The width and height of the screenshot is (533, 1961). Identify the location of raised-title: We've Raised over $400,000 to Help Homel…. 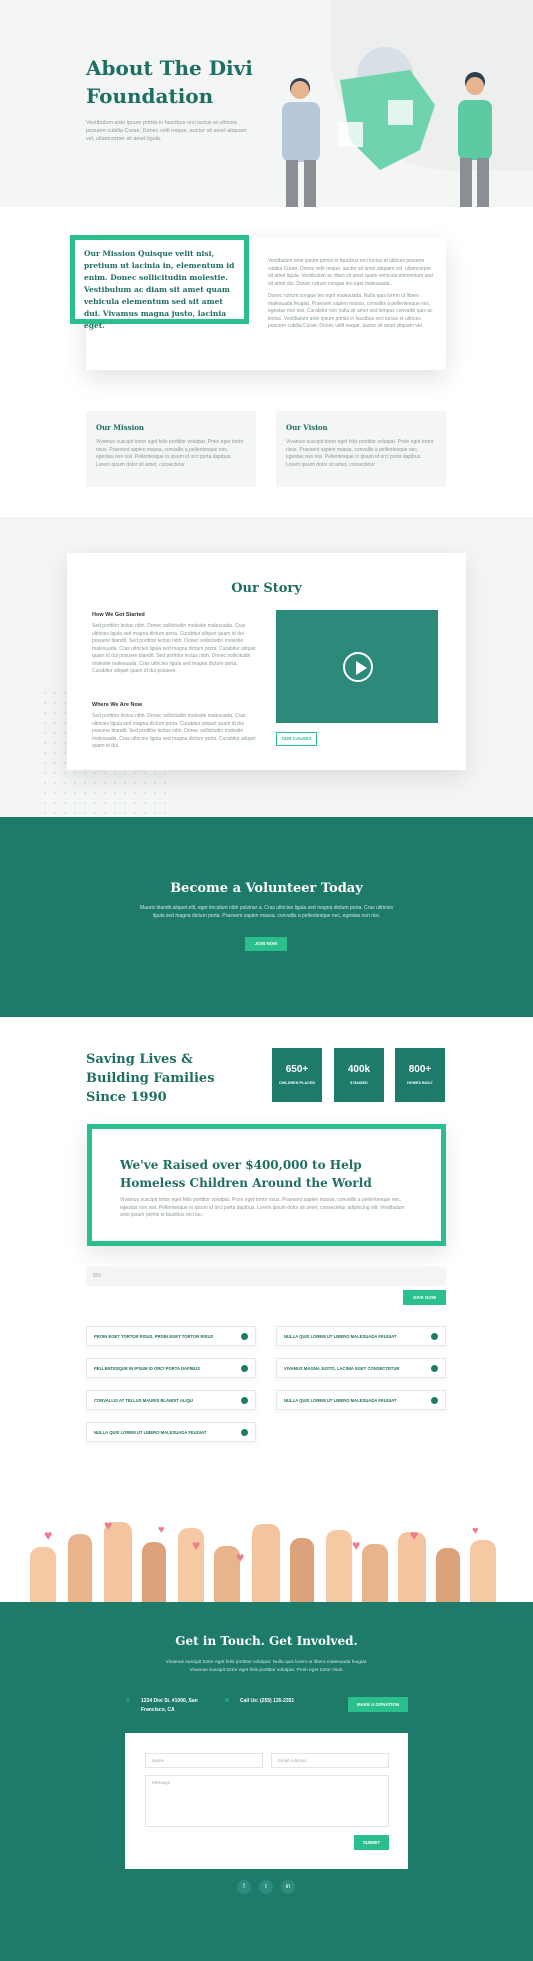
(246, 1174).